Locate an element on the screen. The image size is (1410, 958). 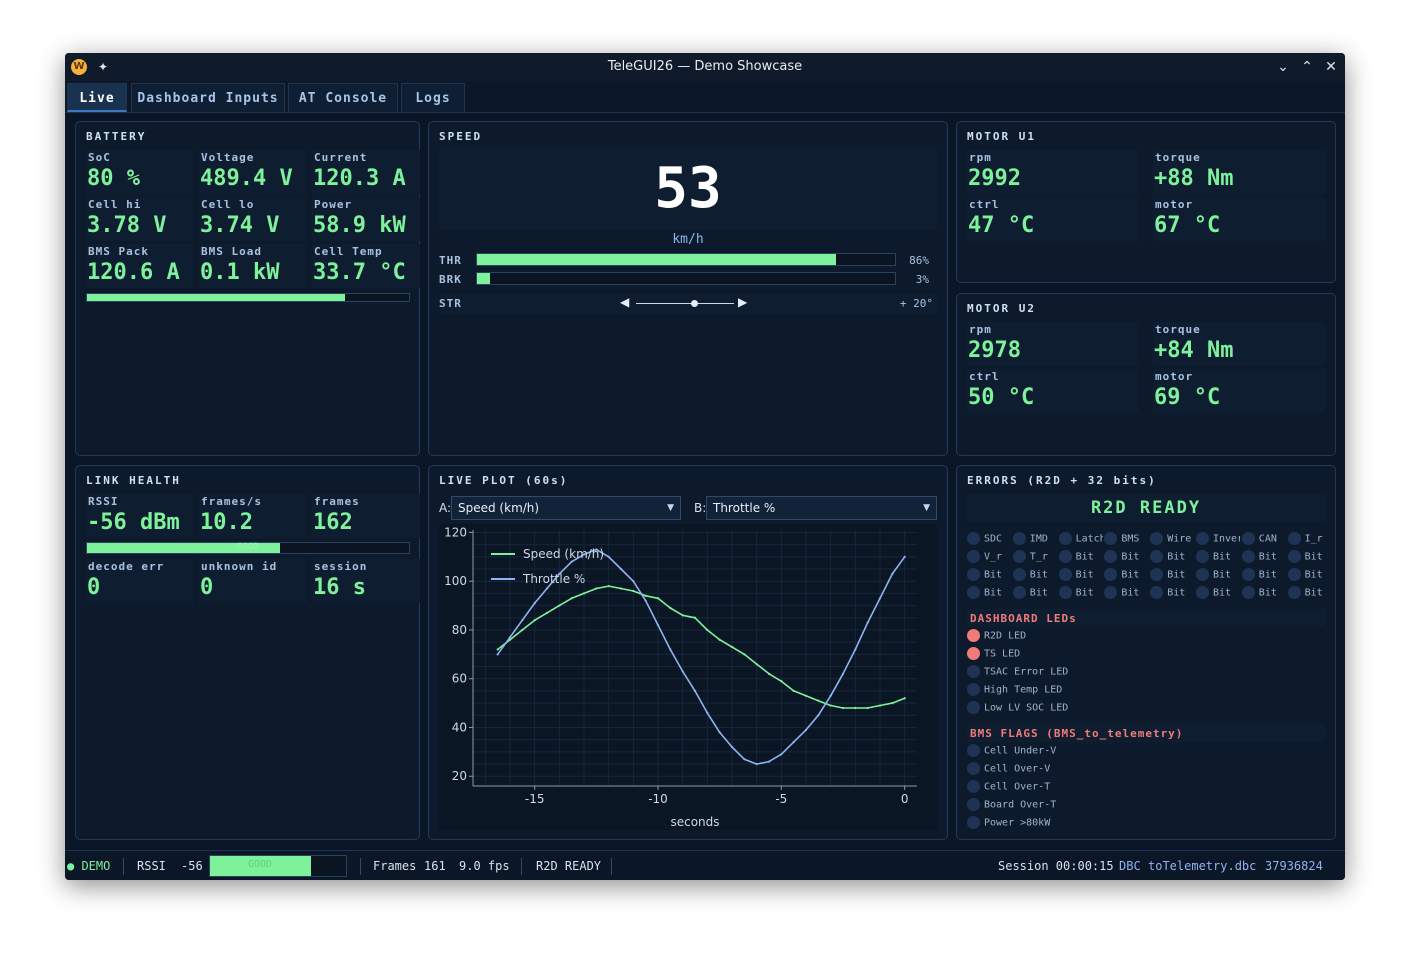
bms-flag-label: Power >80kW is located at coordinates (1017, 823).